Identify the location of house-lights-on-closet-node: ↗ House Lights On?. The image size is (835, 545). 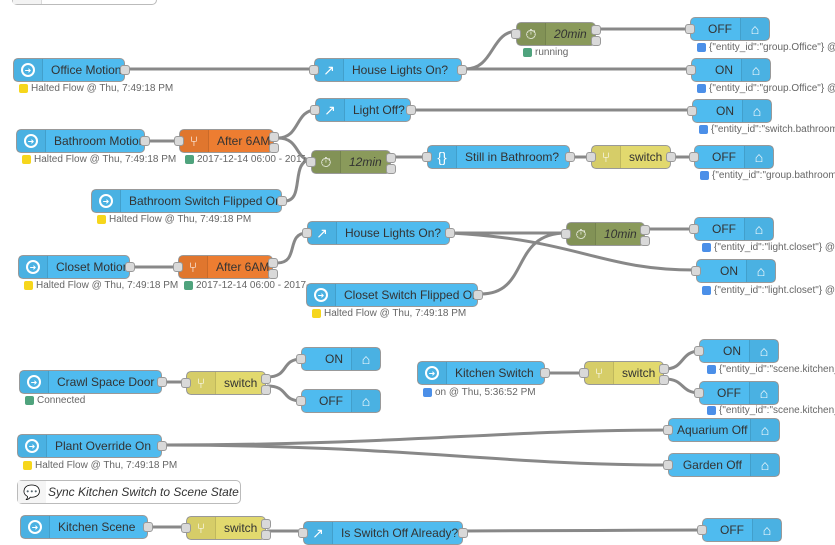
(378, 233).